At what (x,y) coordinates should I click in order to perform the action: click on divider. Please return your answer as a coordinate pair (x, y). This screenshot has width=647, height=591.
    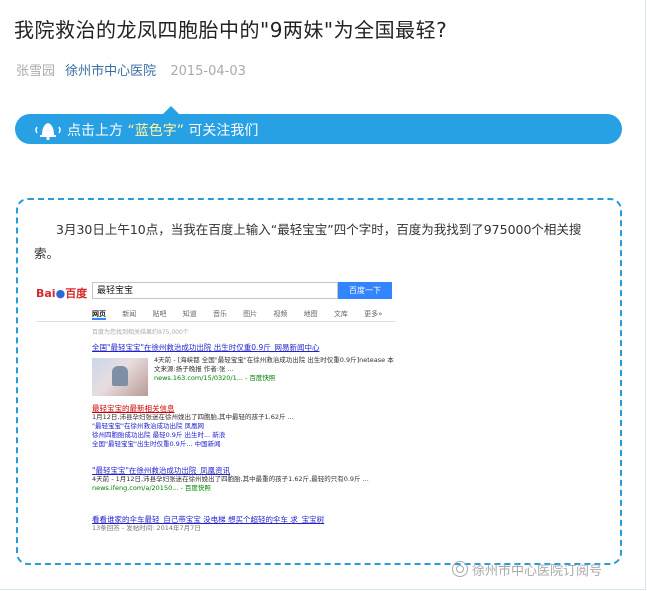
    Looking at the image, I should click on (216, 321).